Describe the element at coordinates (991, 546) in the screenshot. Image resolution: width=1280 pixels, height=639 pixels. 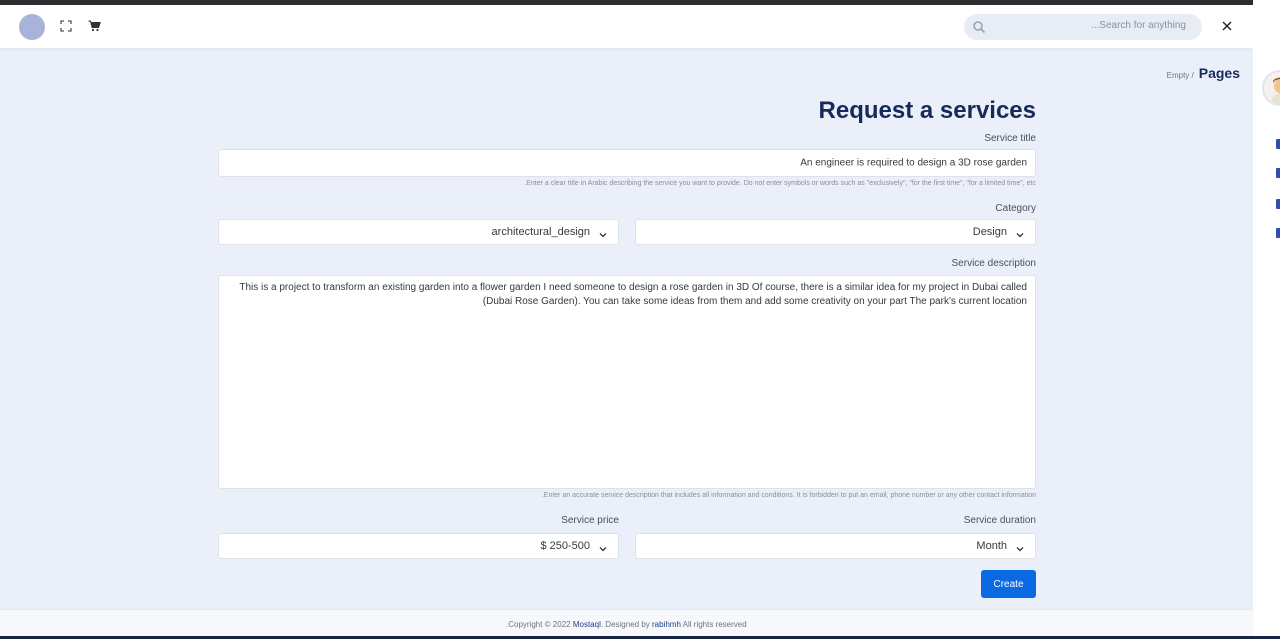
I see `service-duration-value: Month` at that location.